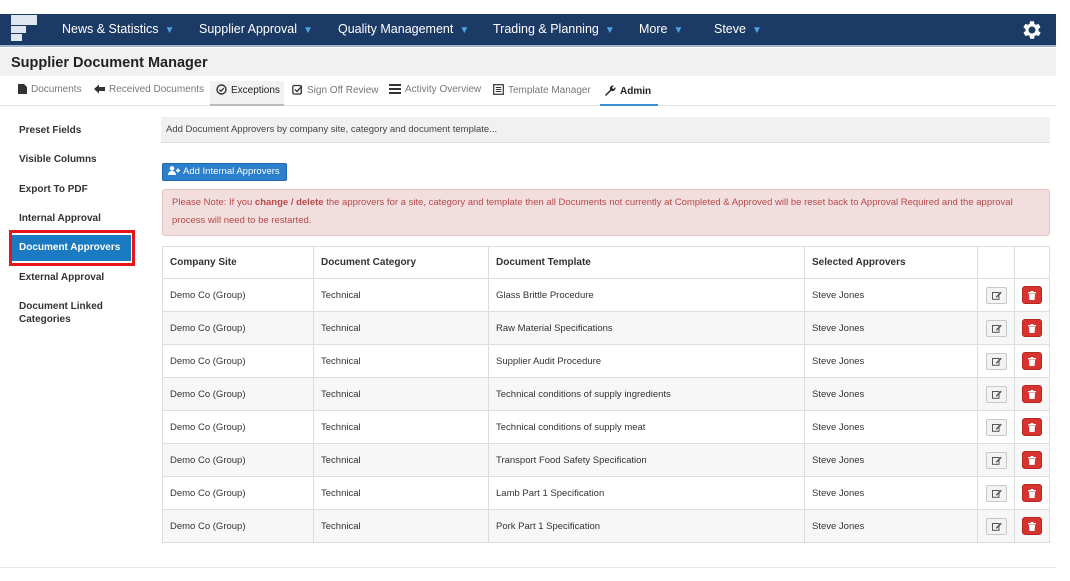 This screenshot has height=581, width=1070. I want to click on template-icon, so click(498, 89).